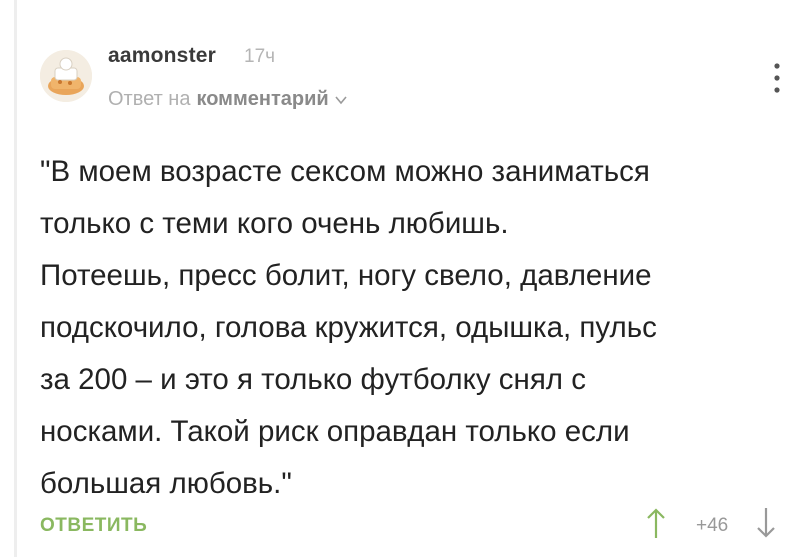 Image resolution: width=800 pixels, height=557 pixels. I want to click on avatar-image, so click(66, 76).